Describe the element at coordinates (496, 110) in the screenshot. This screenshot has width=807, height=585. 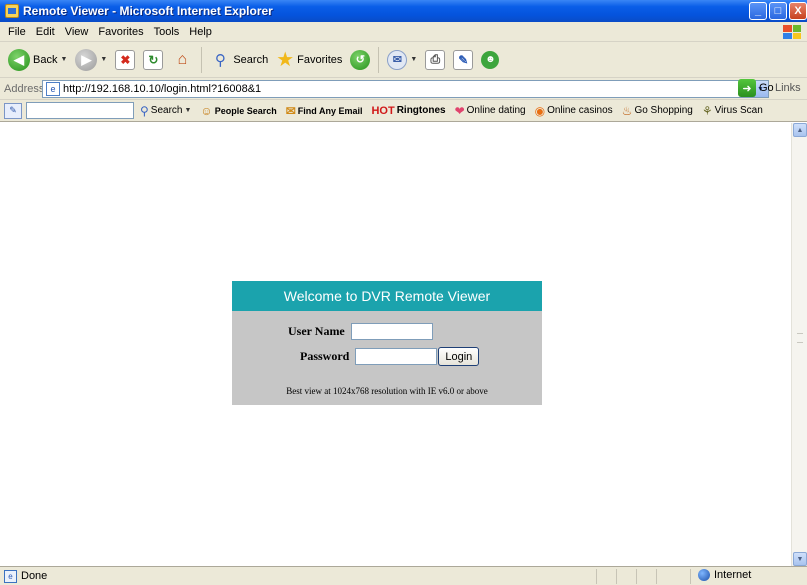
I see `online-dating-label: Online dating` at that location.